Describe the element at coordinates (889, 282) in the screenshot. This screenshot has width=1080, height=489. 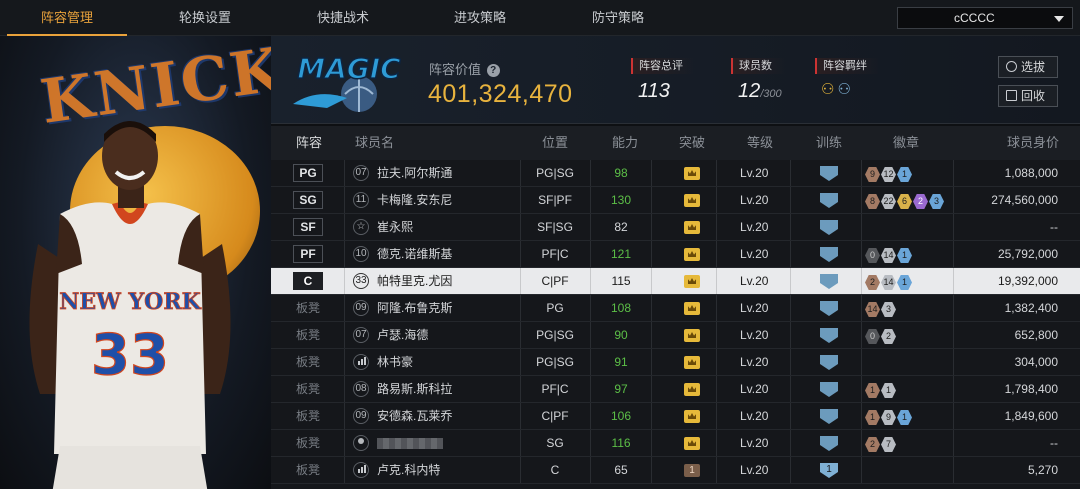
I see `badge-list: 2 14 1` at that location.